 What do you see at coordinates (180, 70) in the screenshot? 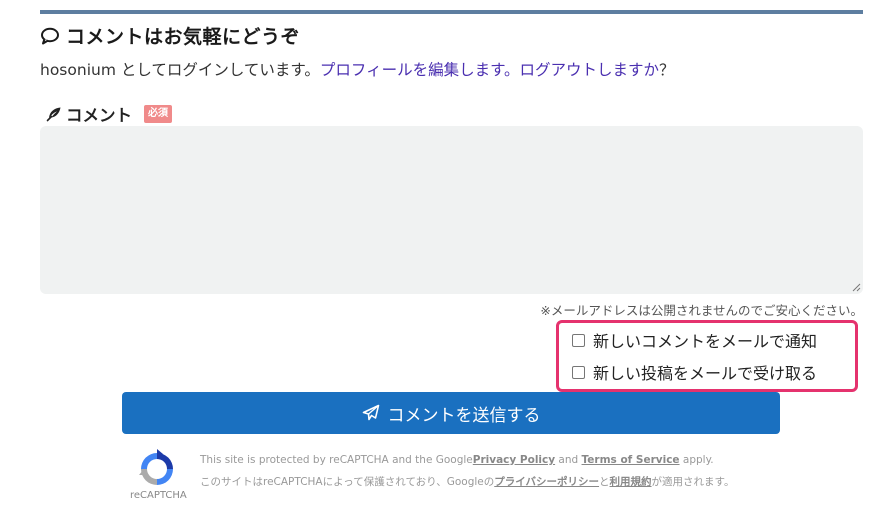
I see `login-user-text: hosonium としてログインしています。` at bounding box center [180, 70].